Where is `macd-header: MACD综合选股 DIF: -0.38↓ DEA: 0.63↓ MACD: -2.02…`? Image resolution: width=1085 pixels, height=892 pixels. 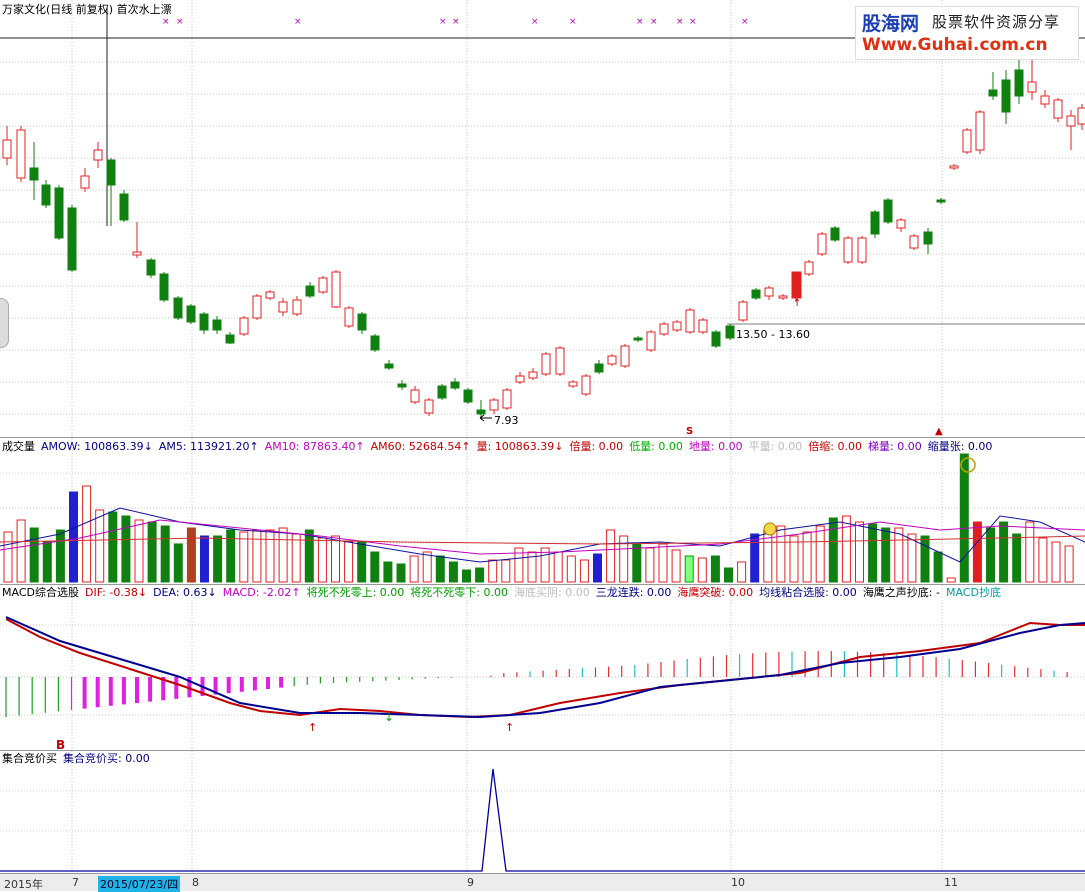 macd-header: MACD综合选股 DIF: -0.38↓ DEA: 0.63↓ MACD: -2.02… is located at coordinates (504, 593).